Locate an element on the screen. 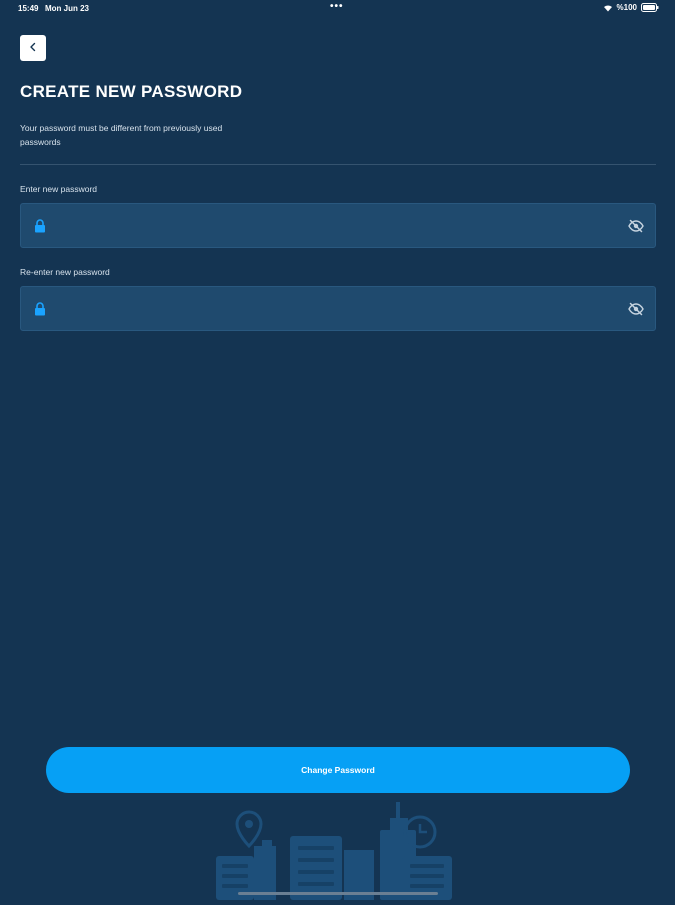 Image resolution: width=675 pixels, height=905 pixels. home-indicator is located at coordinates (338, 893).